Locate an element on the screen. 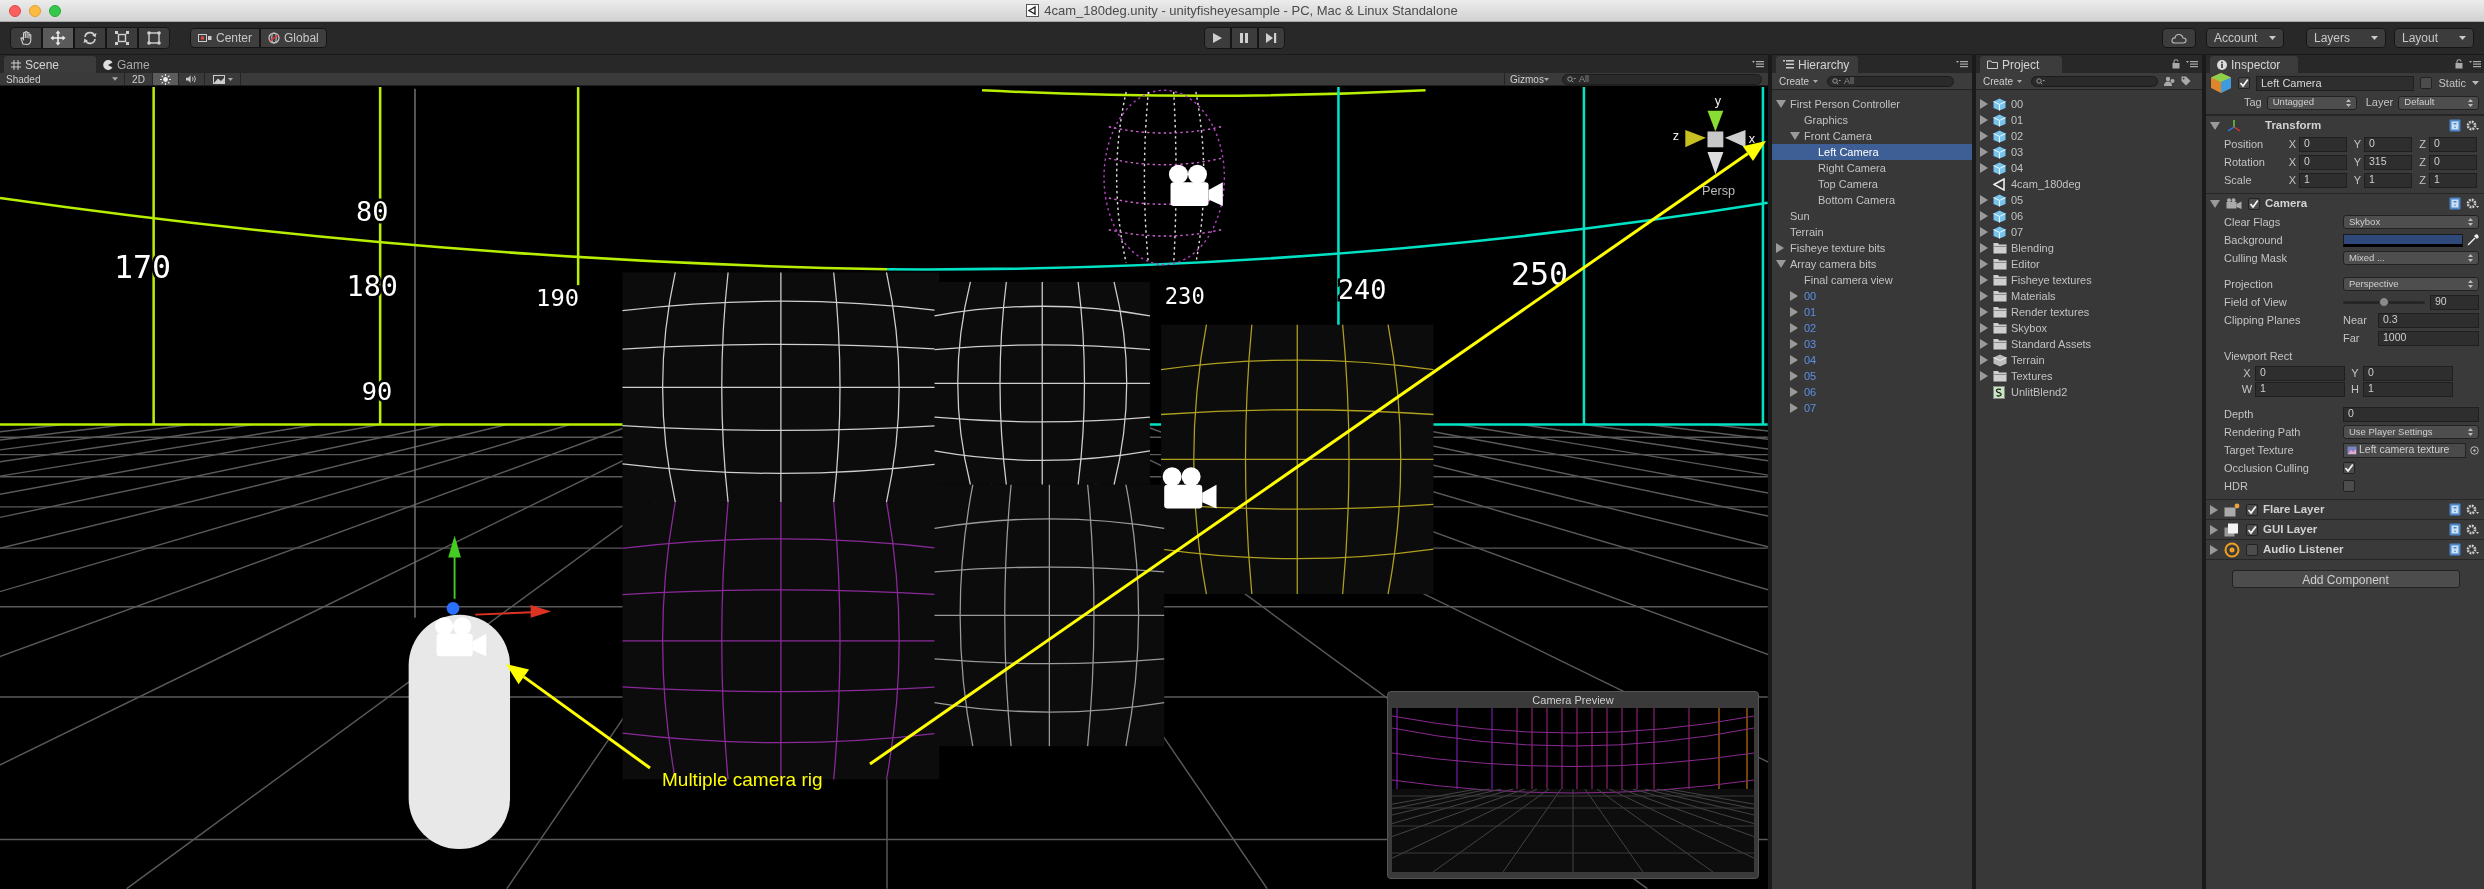  color-swatch is located at coordinates (2403, 240).